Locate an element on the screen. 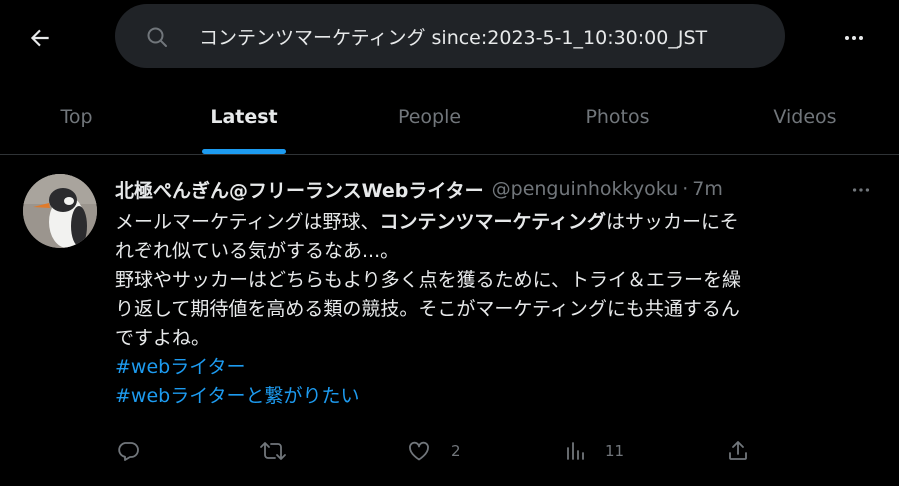  avatar is located at coordinates (60, 211).